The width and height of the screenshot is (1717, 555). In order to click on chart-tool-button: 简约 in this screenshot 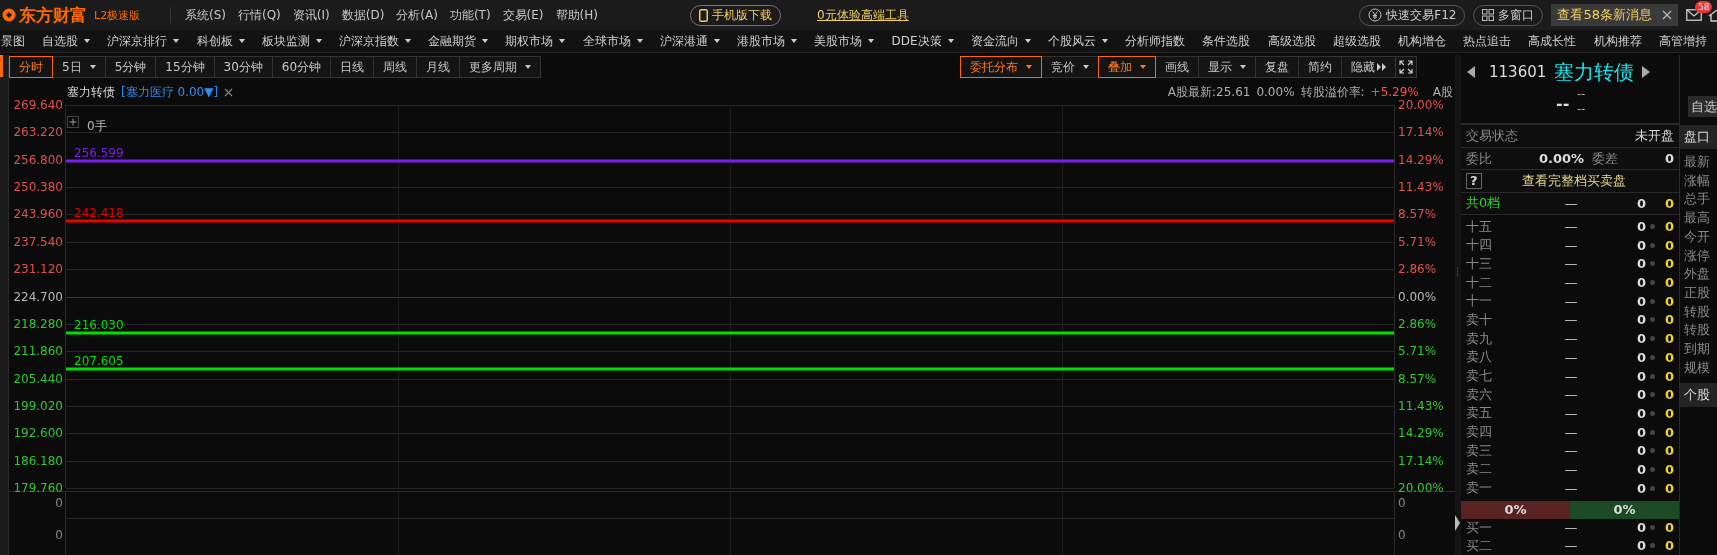, I will do `click(1320, 67)`.